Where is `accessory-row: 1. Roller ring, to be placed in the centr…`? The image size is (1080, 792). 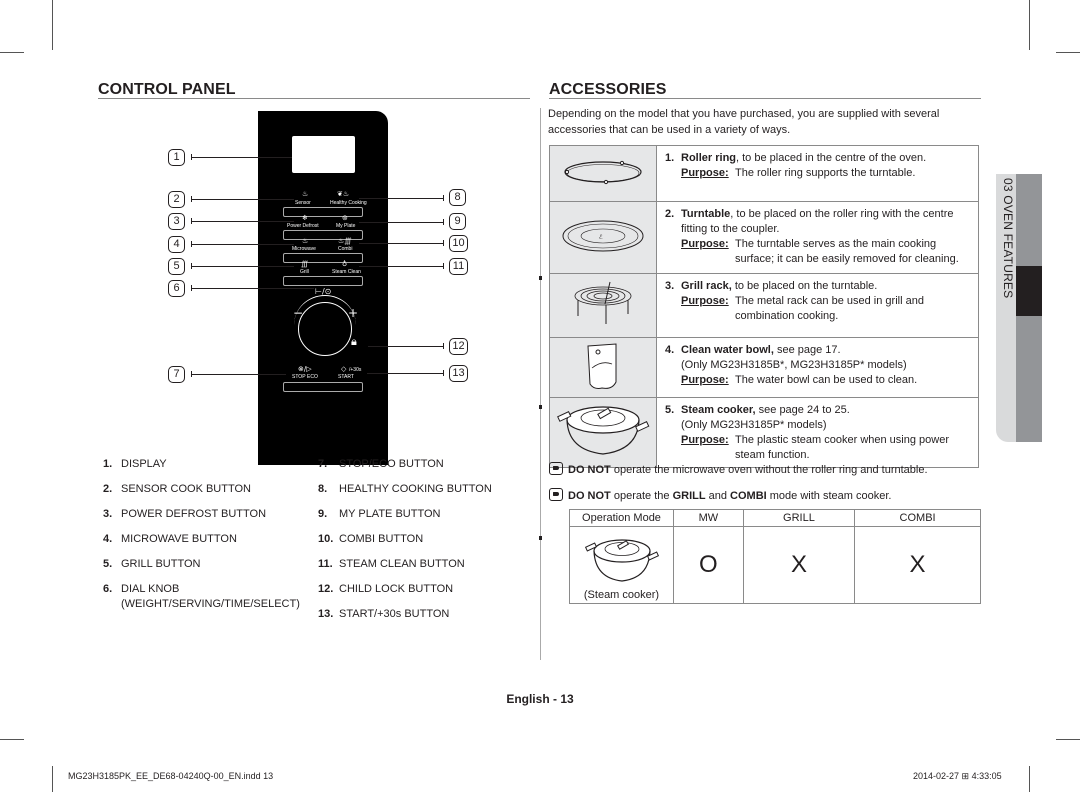
accessory-row: 1. Roller ring, to be placed in the centr… is located at coordinates (764, 173).